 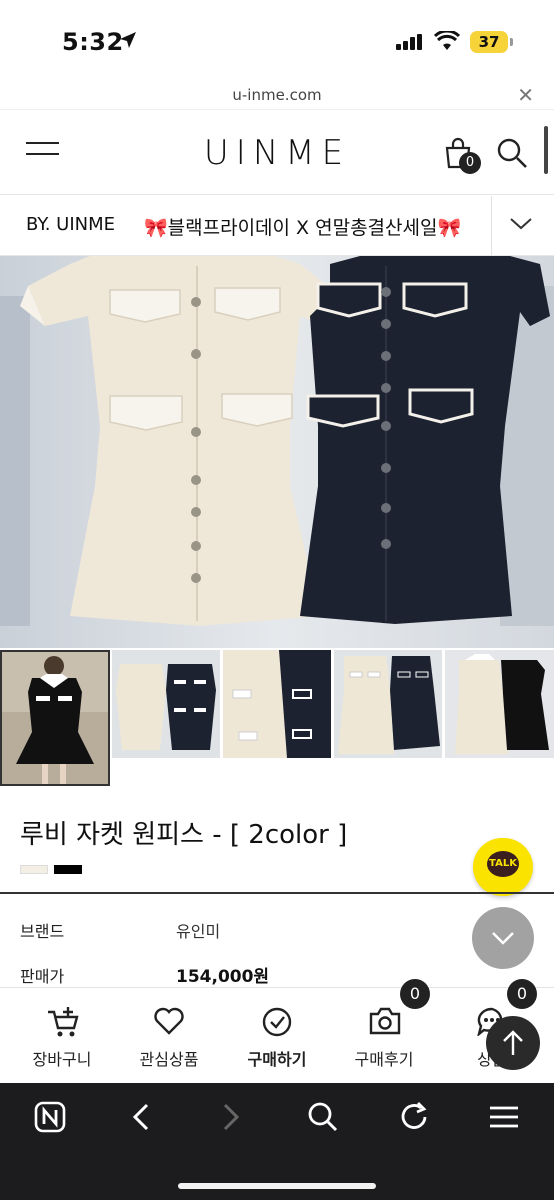 I want to click on kakao-talk-button: TALK, so click(x=503, y=867).